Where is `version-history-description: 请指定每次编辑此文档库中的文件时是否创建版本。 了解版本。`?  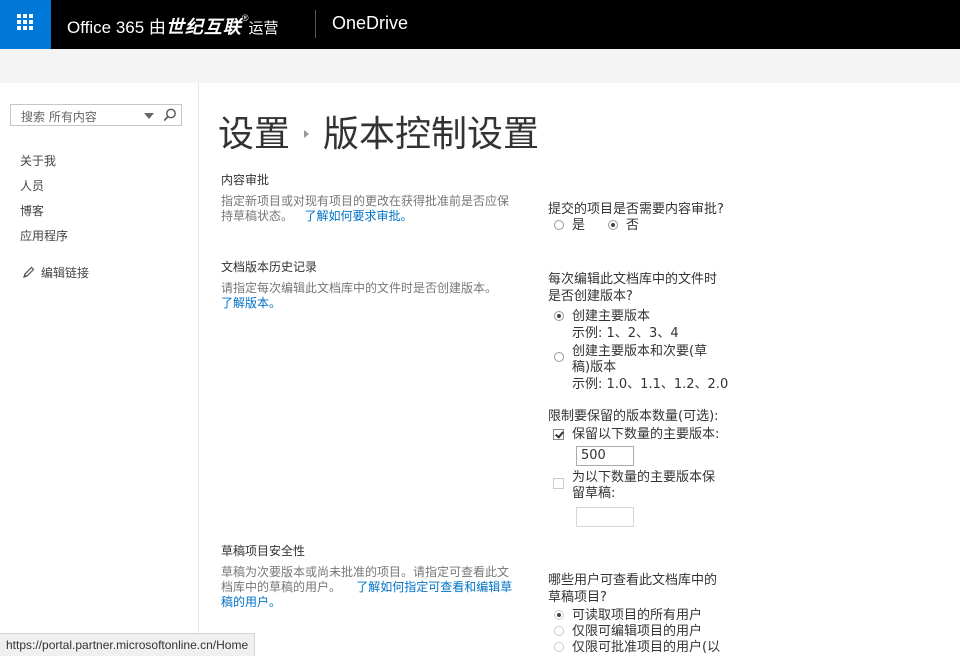
version-history-description: 请指定每次编辑此文档库中的文件时是否创建版本。 了解版本。 is located at coordinates (367, 296).